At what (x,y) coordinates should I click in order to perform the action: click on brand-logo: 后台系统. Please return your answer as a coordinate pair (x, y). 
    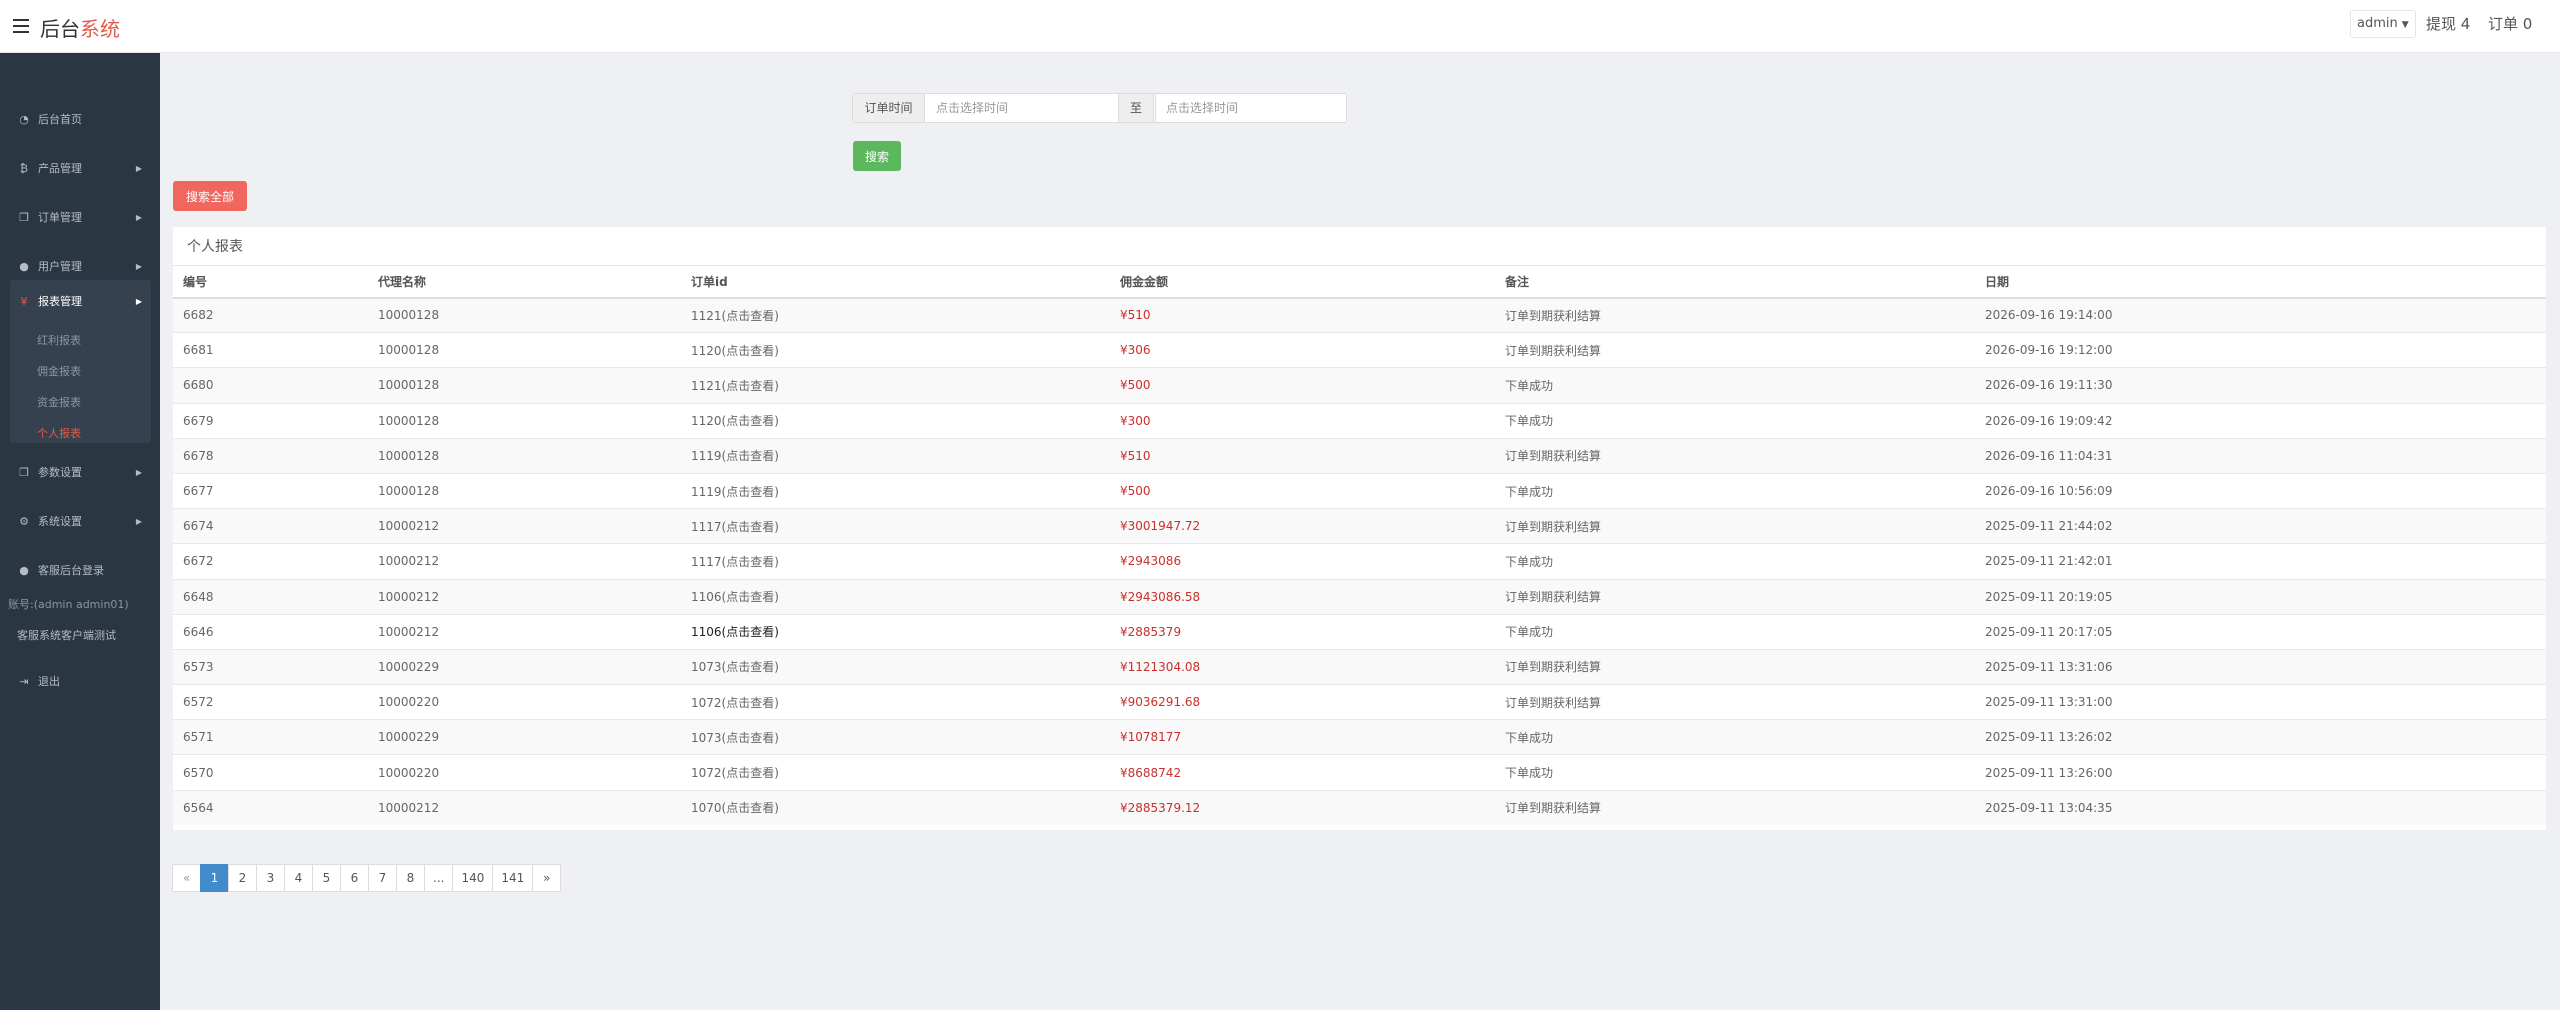
    Looking at the image, I should click on (80, 27).